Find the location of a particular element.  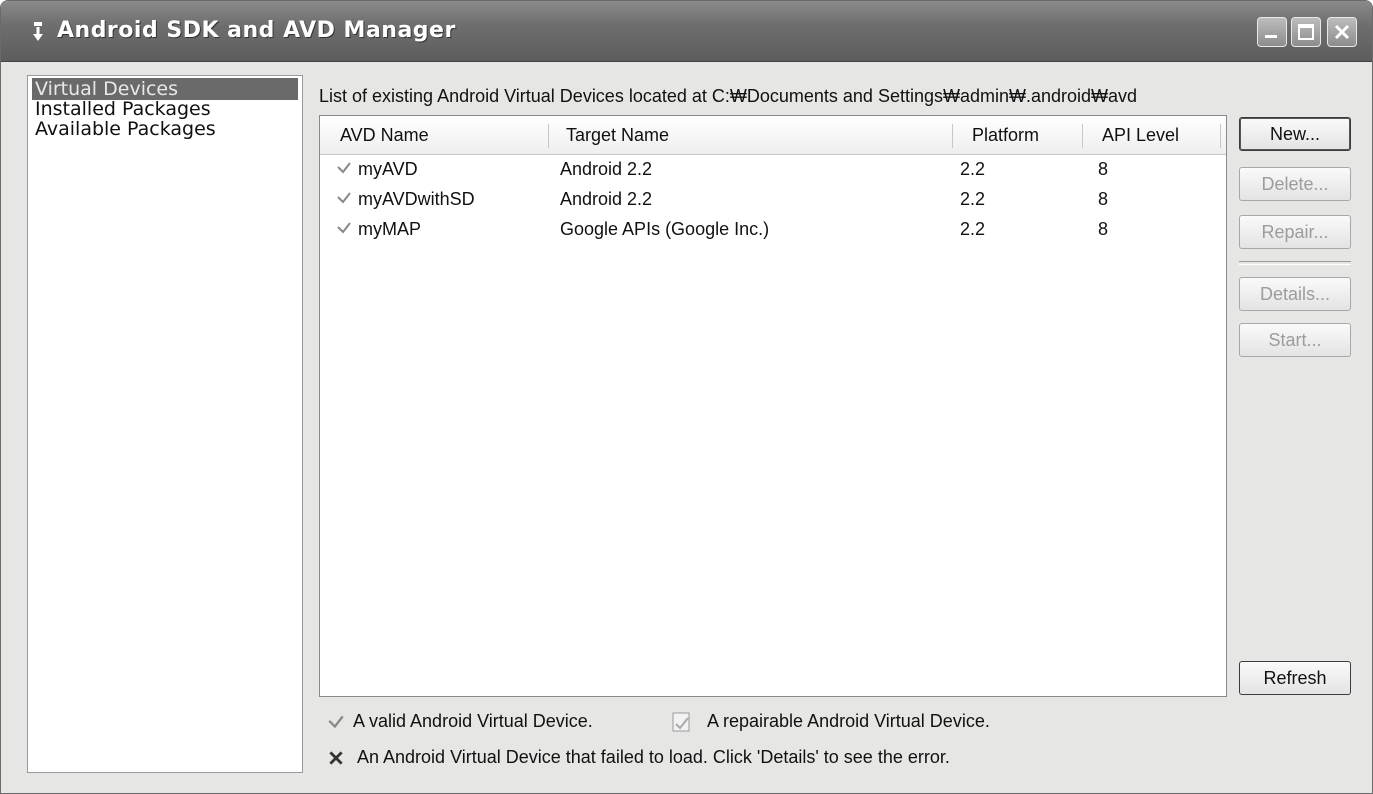

maximize-button is located at coordinates (1306, 32).